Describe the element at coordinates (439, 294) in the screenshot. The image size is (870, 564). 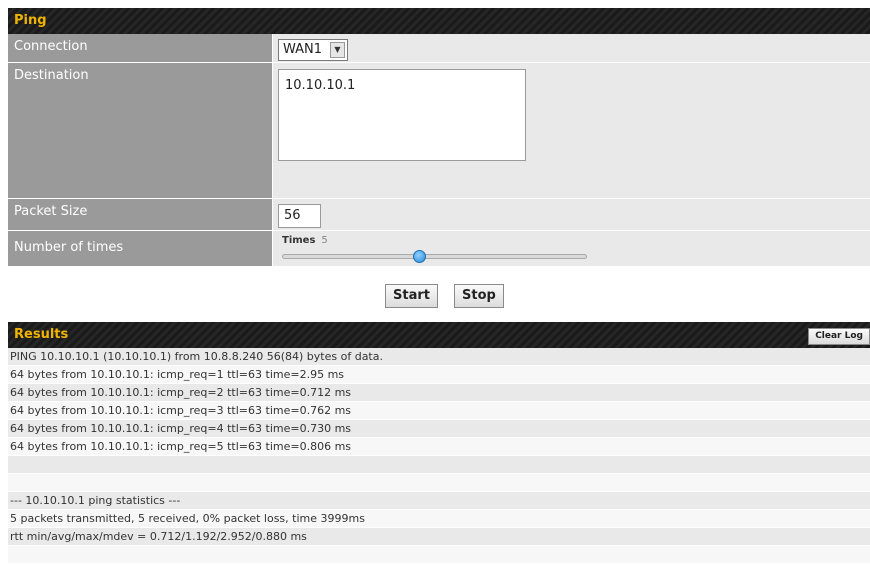
I see `action-buttons: Start Stop` at that location.